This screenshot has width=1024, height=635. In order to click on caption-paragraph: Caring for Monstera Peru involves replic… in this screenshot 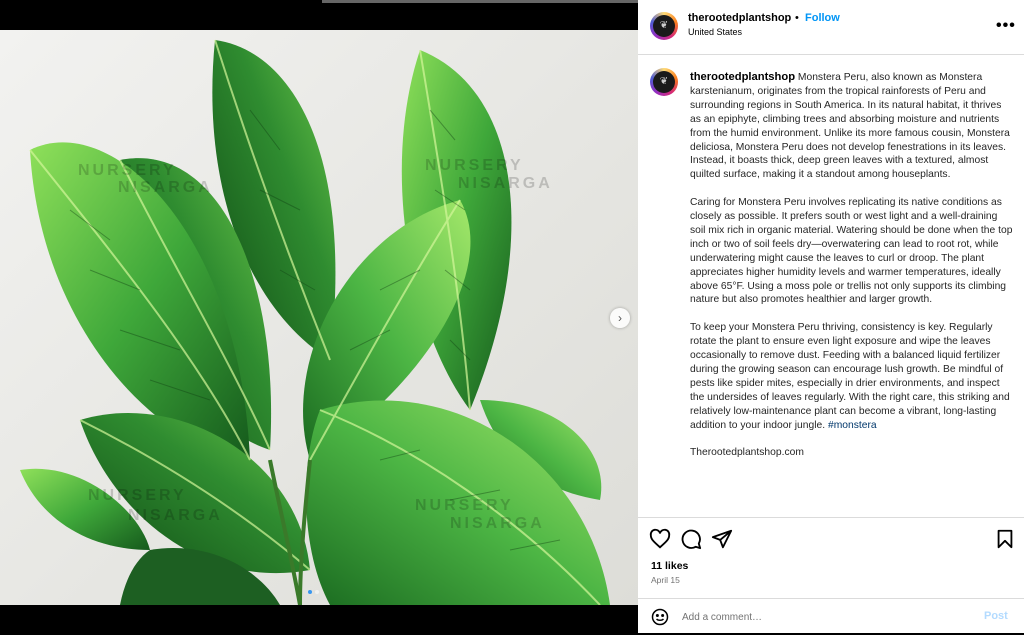, I will do `click(851, 251)`.